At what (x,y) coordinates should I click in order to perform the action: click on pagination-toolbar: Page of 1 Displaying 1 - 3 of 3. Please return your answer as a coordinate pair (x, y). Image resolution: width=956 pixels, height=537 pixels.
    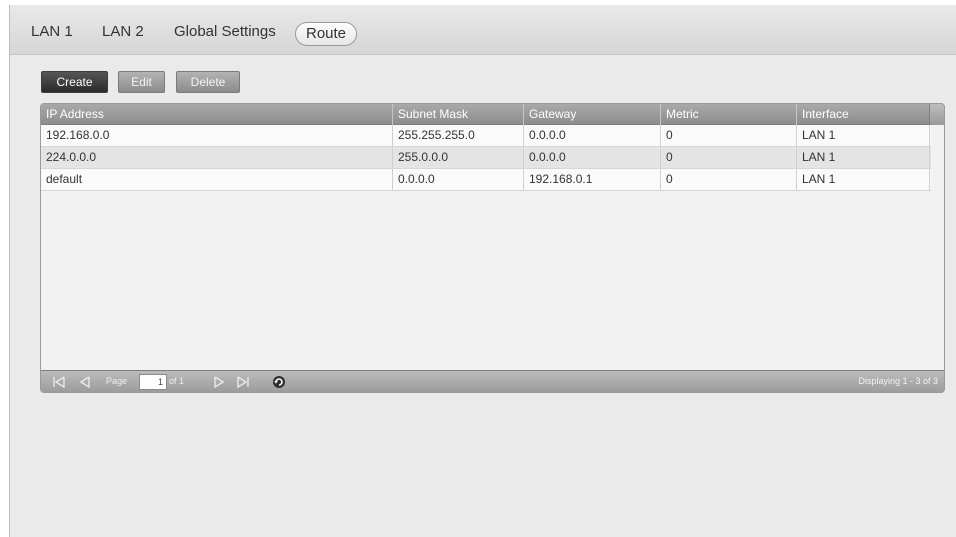
    Looking at the image, I should click on (492, 381).